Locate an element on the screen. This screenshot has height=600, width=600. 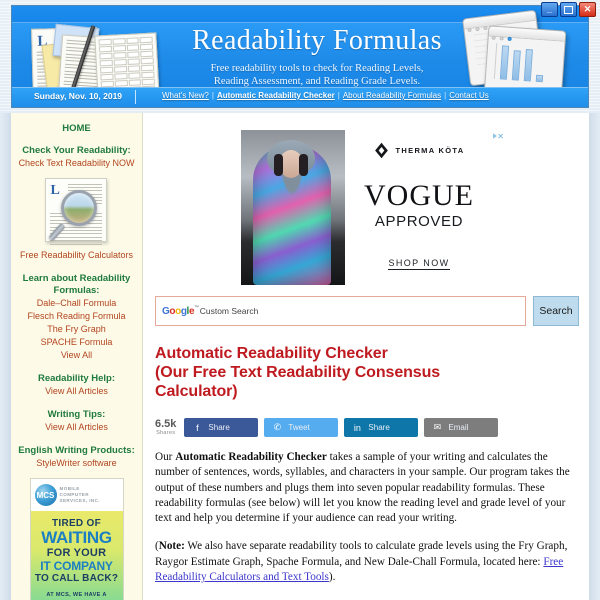
ad-model-hair-right is located at coordinates (303, 165).